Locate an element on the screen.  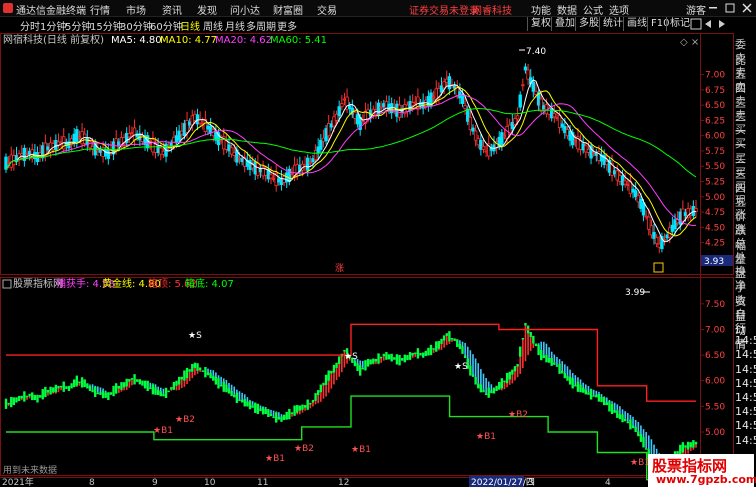
brand-label: 网睿科技 is located at coordinates (492, 11).